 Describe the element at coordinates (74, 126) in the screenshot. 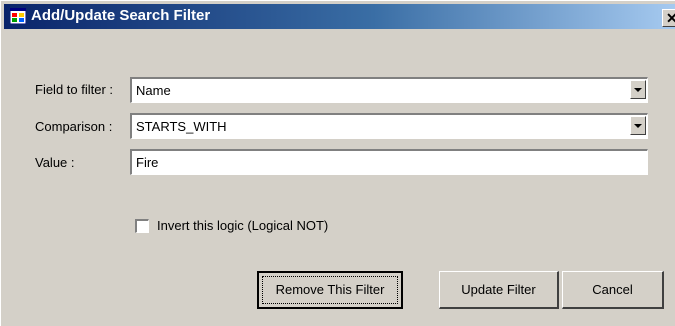

I see `comparison-label: Comparison :` at that location.